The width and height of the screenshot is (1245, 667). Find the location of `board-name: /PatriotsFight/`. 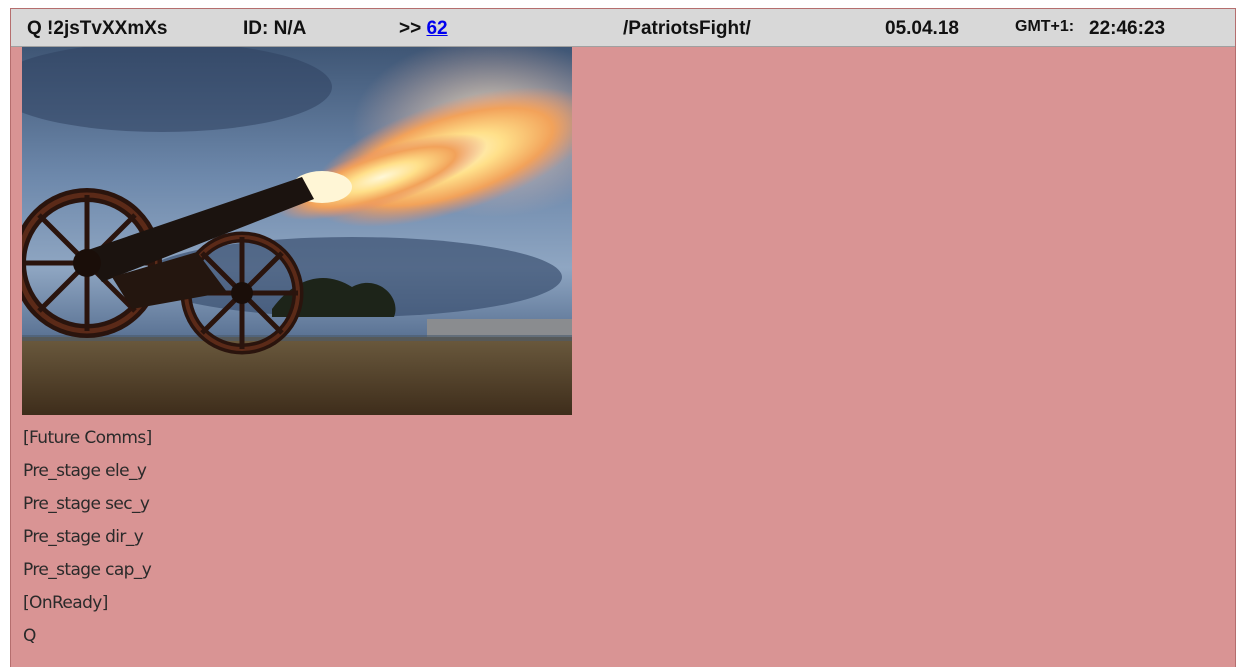

board-name: /PatriotsFight/ is located at coordinates (687, 28).